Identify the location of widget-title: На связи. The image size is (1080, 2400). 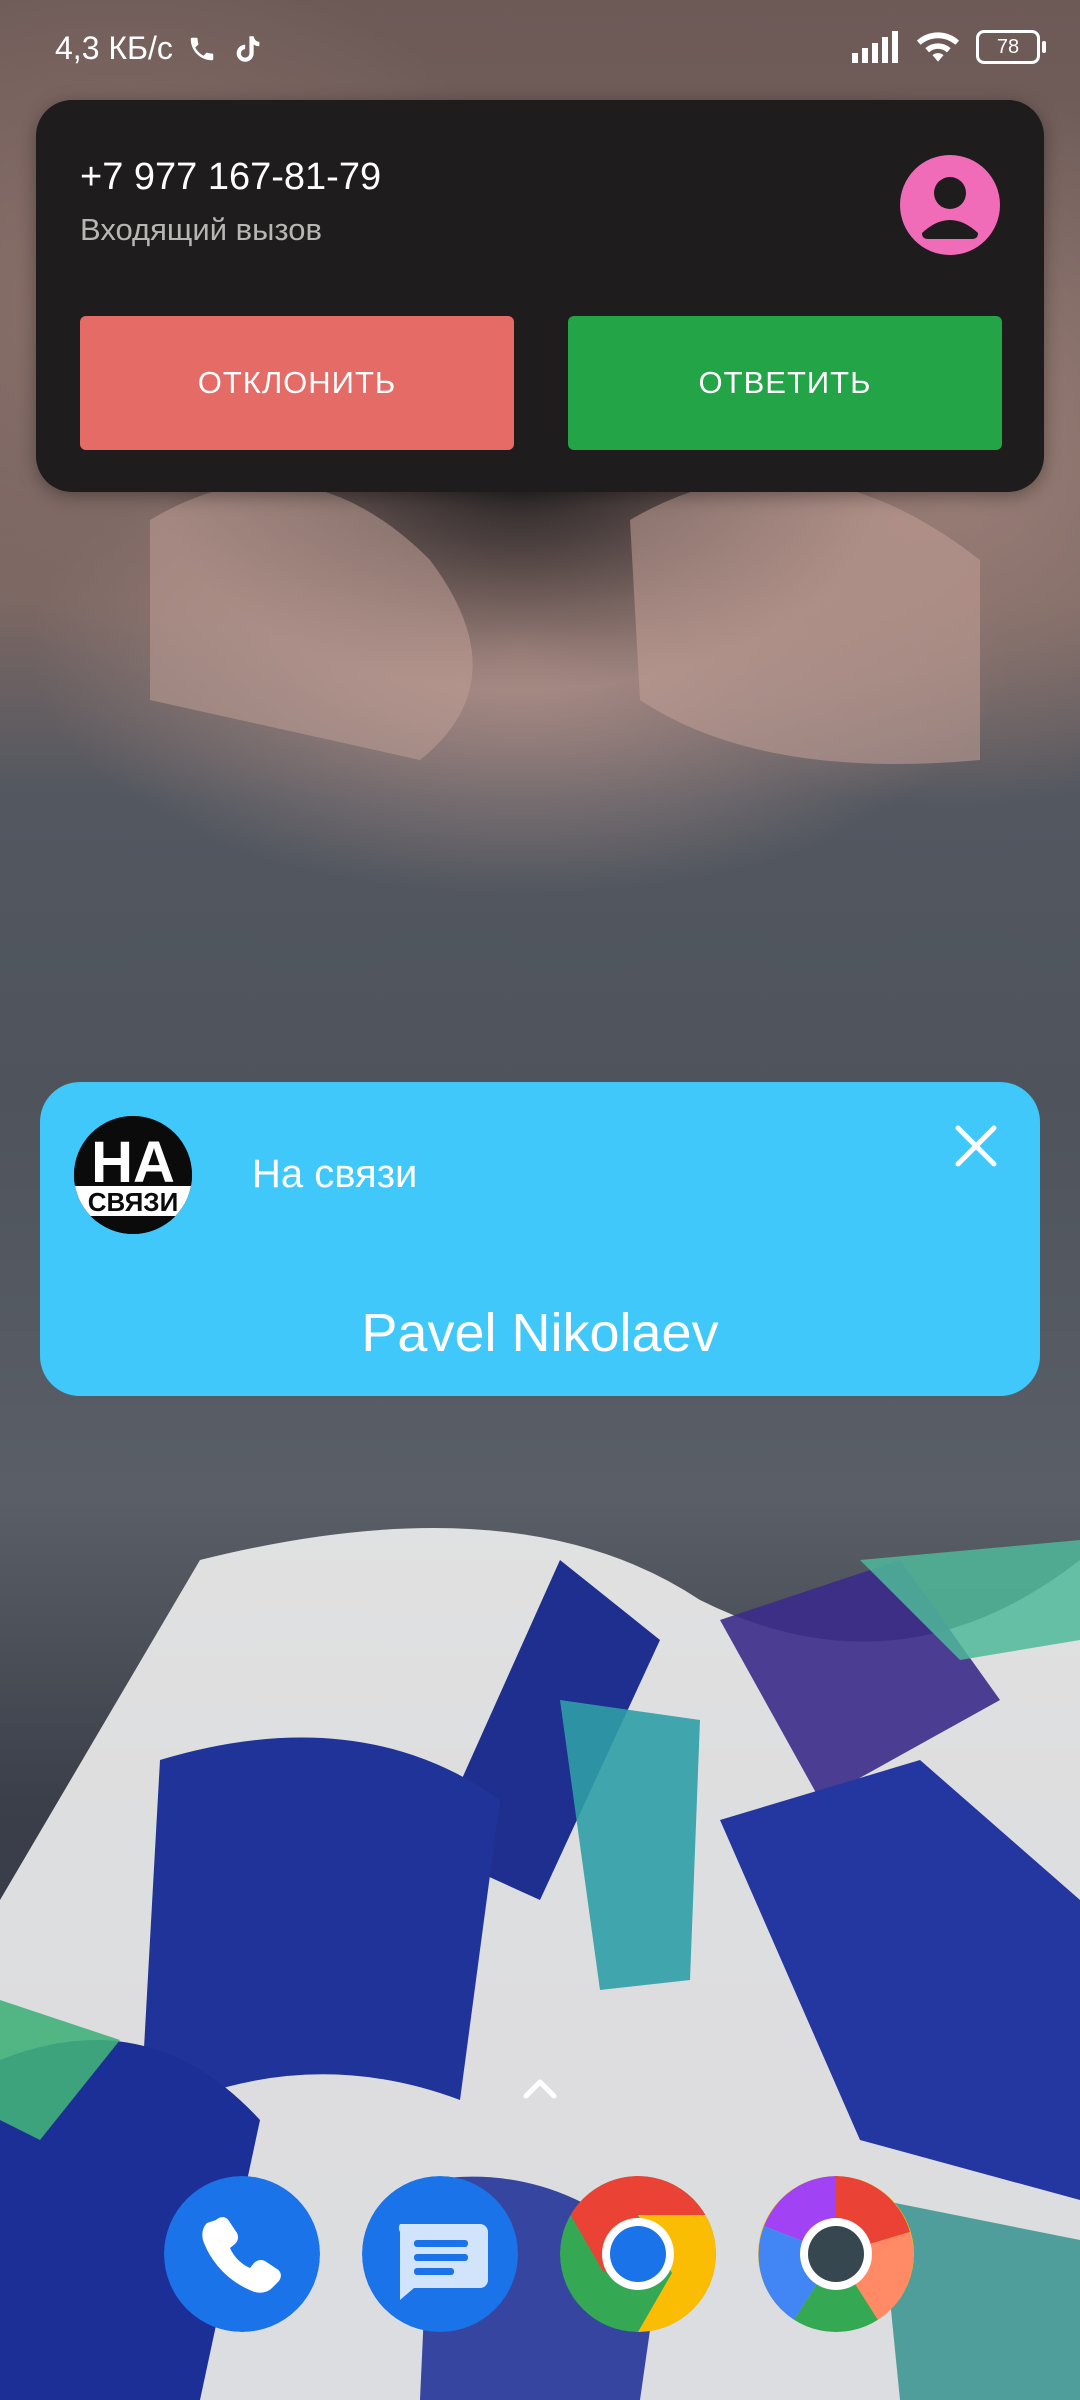
(335, 1174).